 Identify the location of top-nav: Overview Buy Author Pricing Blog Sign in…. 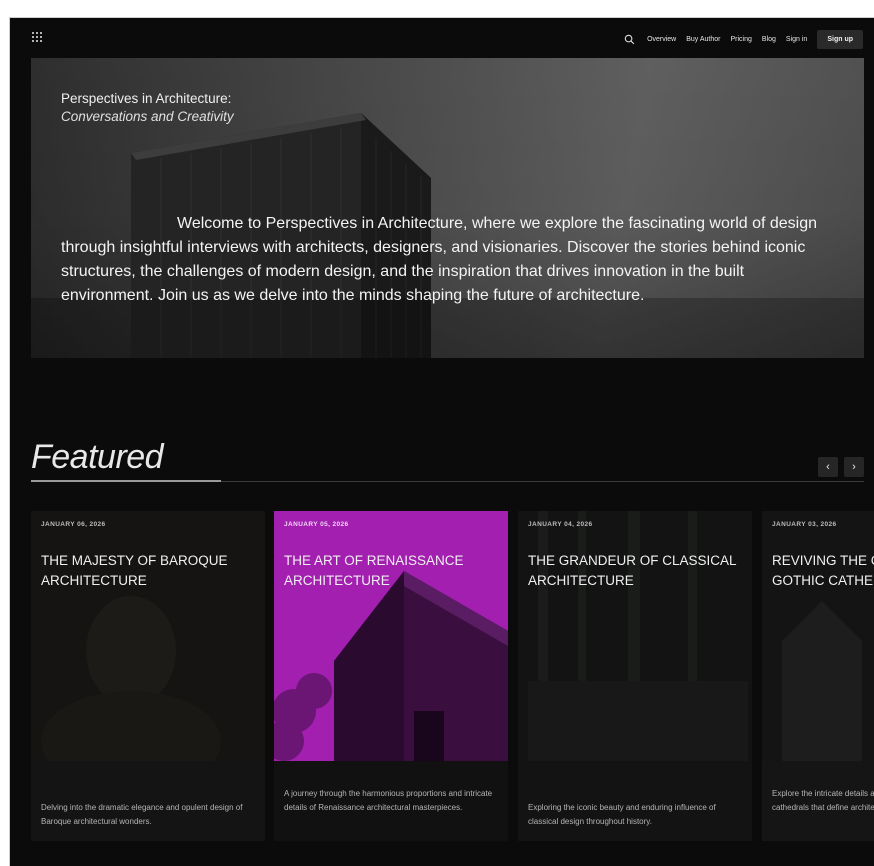
(442, 38).